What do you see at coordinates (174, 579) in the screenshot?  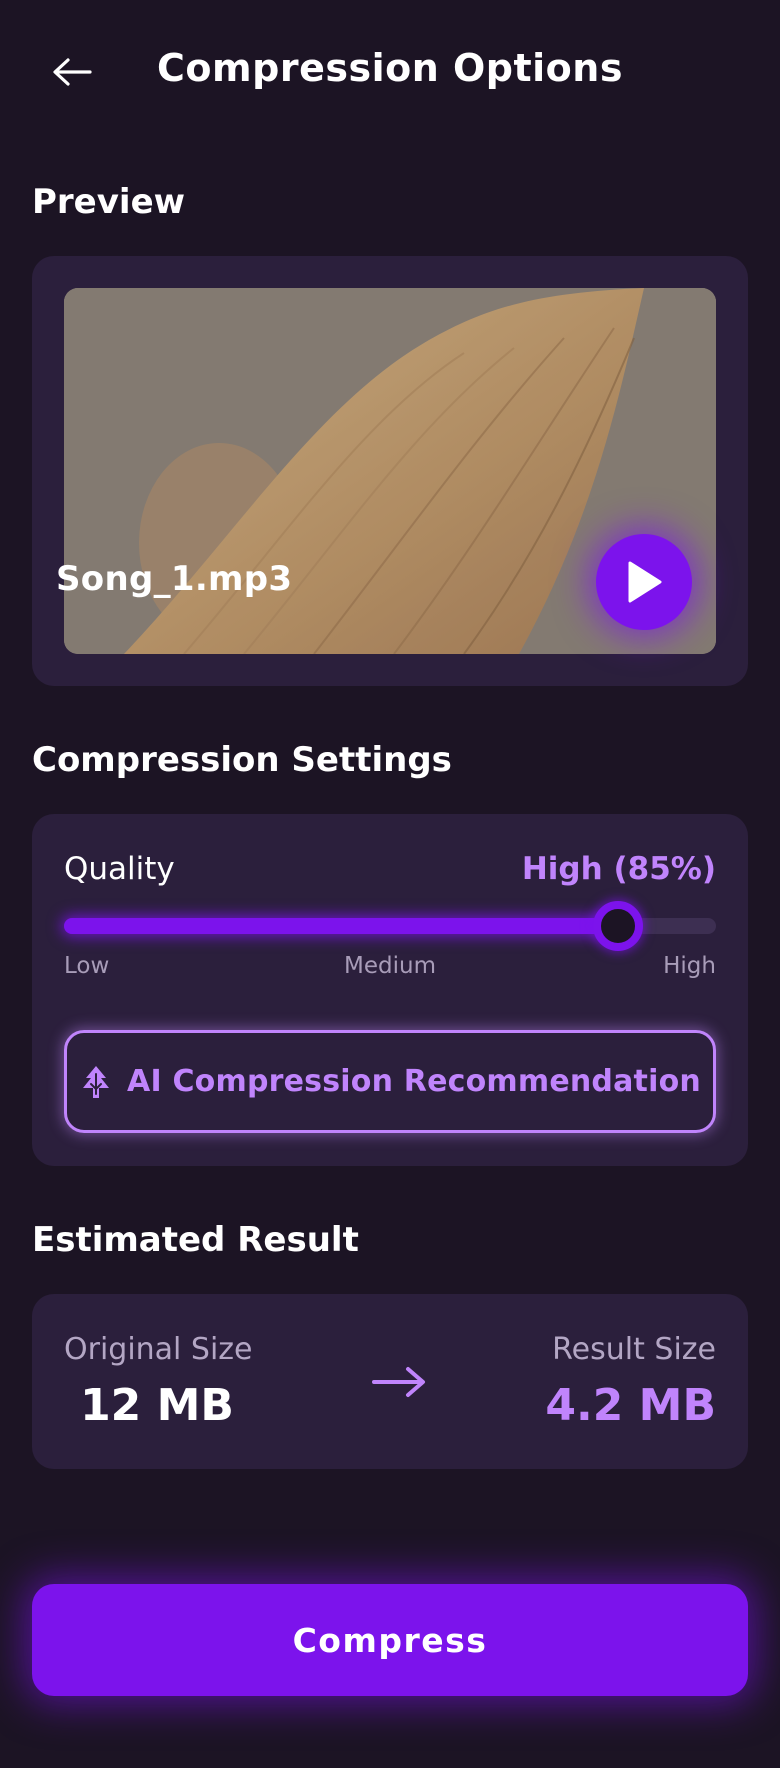 I see `file-name: Song_1.mp3` at bounding box center [174, 579].